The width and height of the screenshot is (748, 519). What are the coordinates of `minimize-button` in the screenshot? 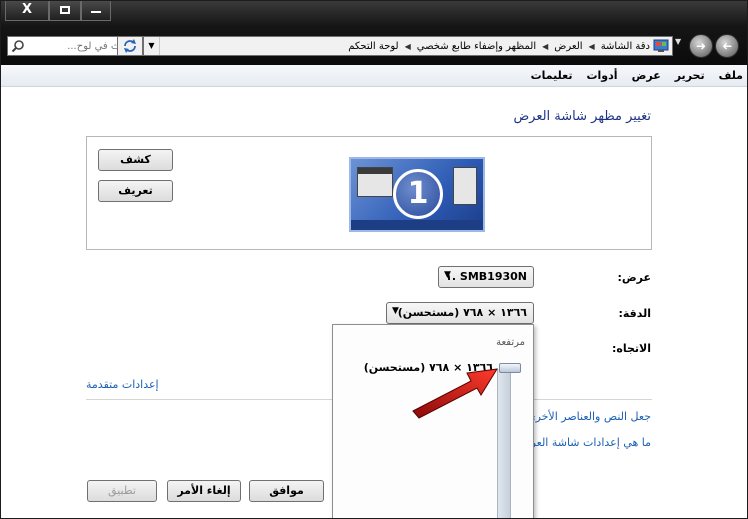 It's located at (96, 11).